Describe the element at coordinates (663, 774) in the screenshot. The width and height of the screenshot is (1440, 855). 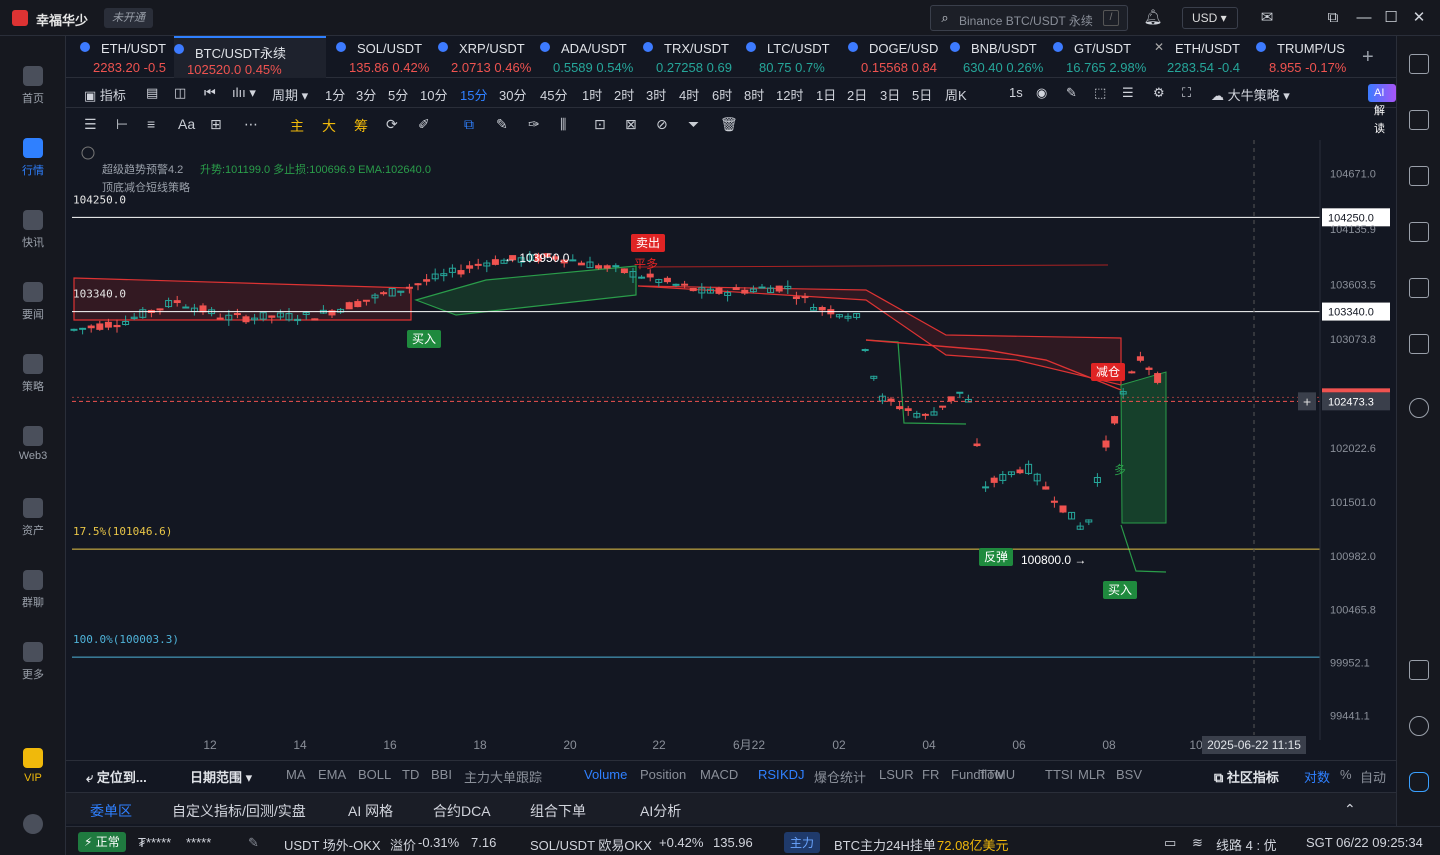
I see `sub-indicator-1: Position` at that location.